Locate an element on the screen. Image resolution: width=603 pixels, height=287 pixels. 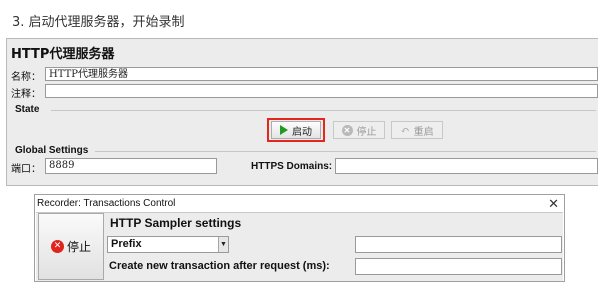
start-button-highlight: 启动 is located at coordinates (296, 130).